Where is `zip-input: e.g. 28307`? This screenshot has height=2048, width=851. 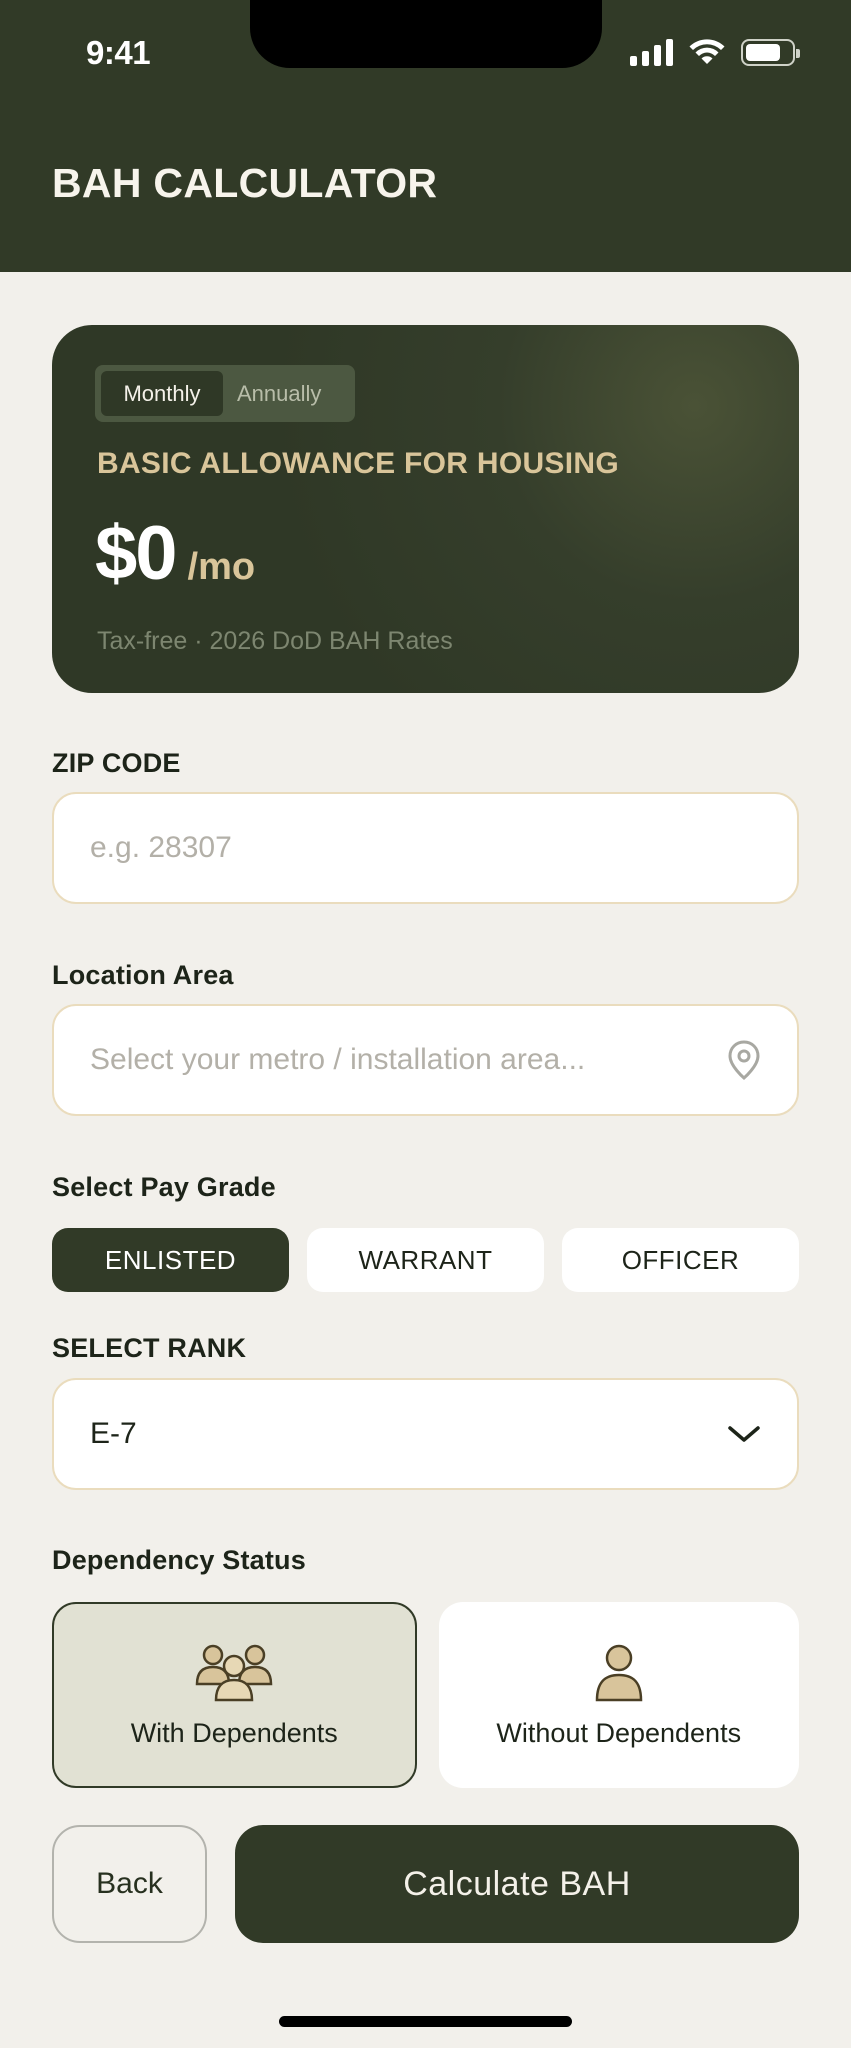 zip-input: e.g. 28307 is located at coordinates (425, 848).